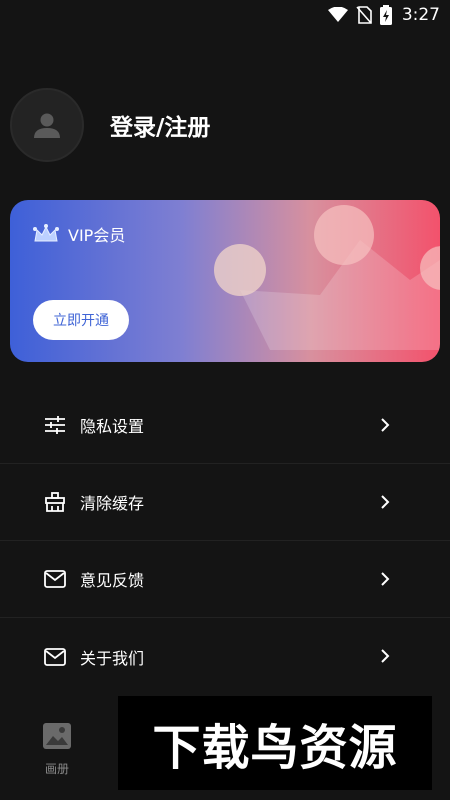 The width and height of the screenshot is (450, 800). Describe the element at coordinates (97, 235) in the screenshot. I see `vip-title: VIP会员` at that location.